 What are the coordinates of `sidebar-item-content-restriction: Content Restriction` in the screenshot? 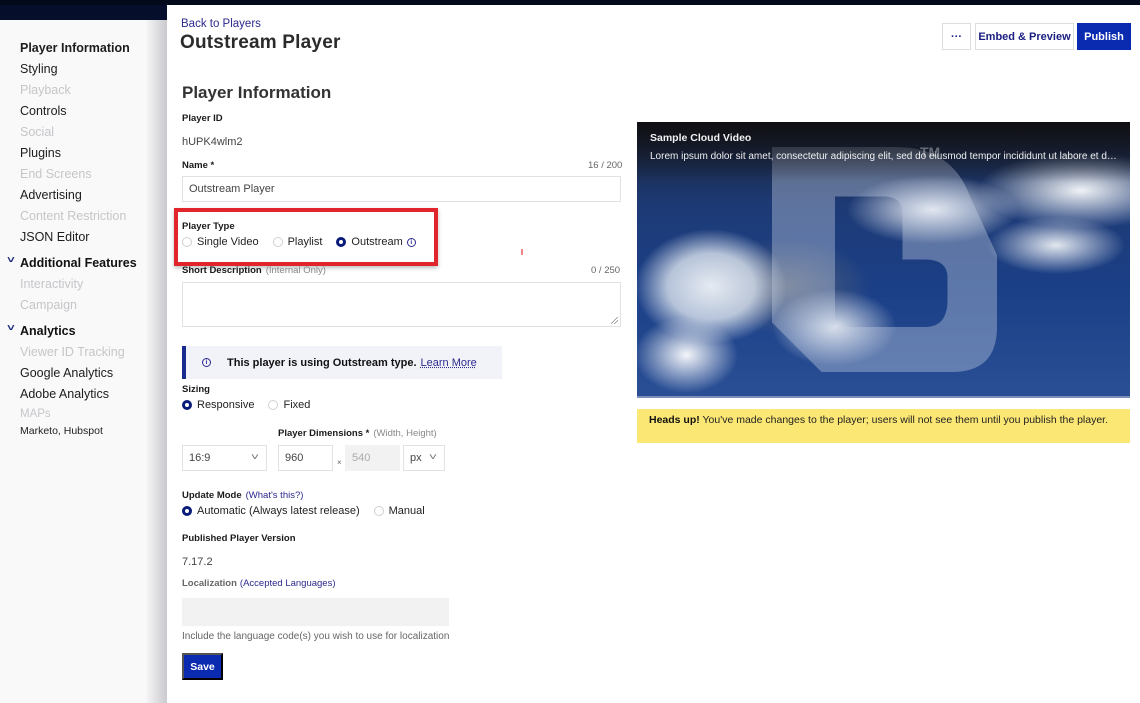 It's located at (73, 216).